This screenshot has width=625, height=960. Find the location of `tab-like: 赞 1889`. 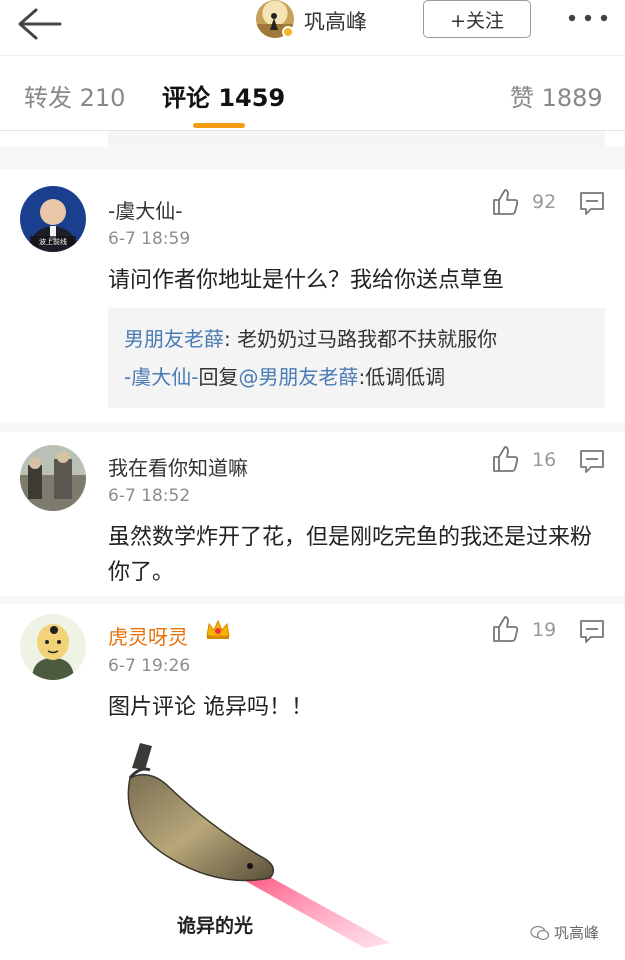

tab-like: 赞 1889 is located at coordinates (556, 95).